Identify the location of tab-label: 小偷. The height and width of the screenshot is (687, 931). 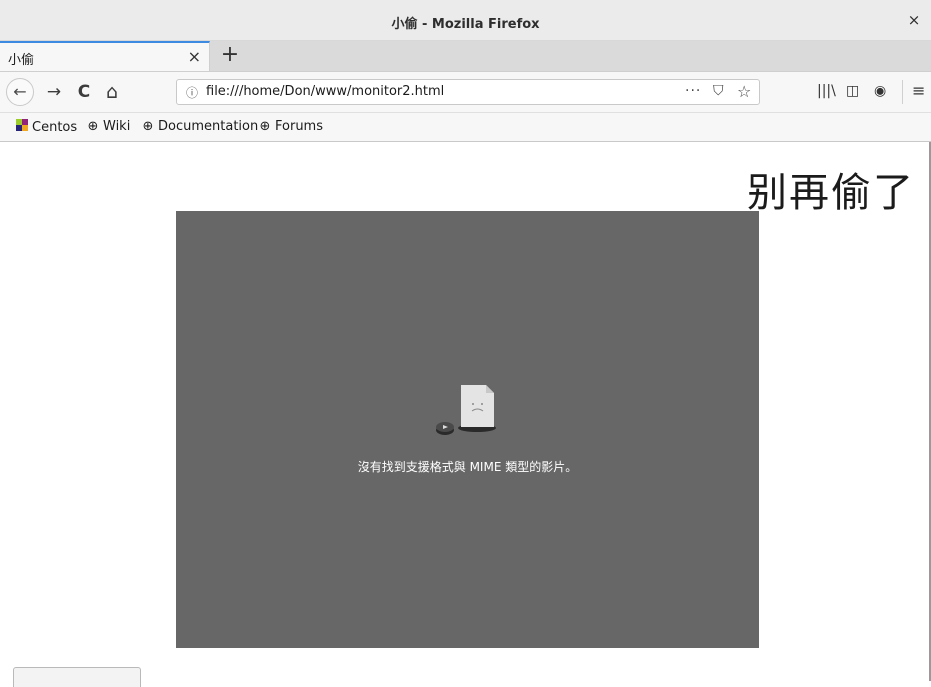
(21, 60).